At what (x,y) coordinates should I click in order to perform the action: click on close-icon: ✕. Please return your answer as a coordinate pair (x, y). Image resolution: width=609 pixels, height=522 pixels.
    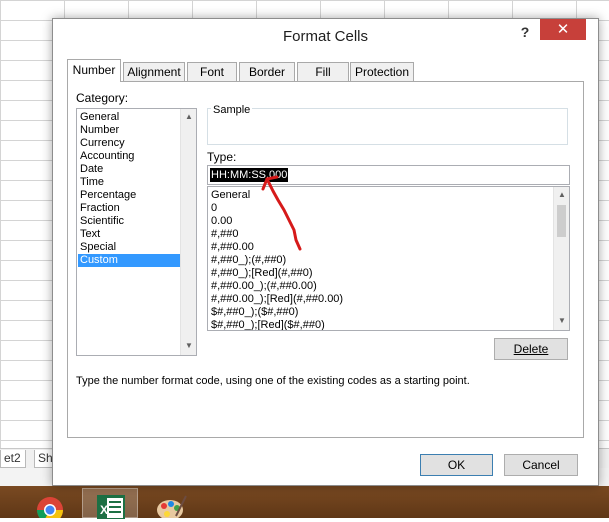
    Looking at the image, I should click on (563, 29).